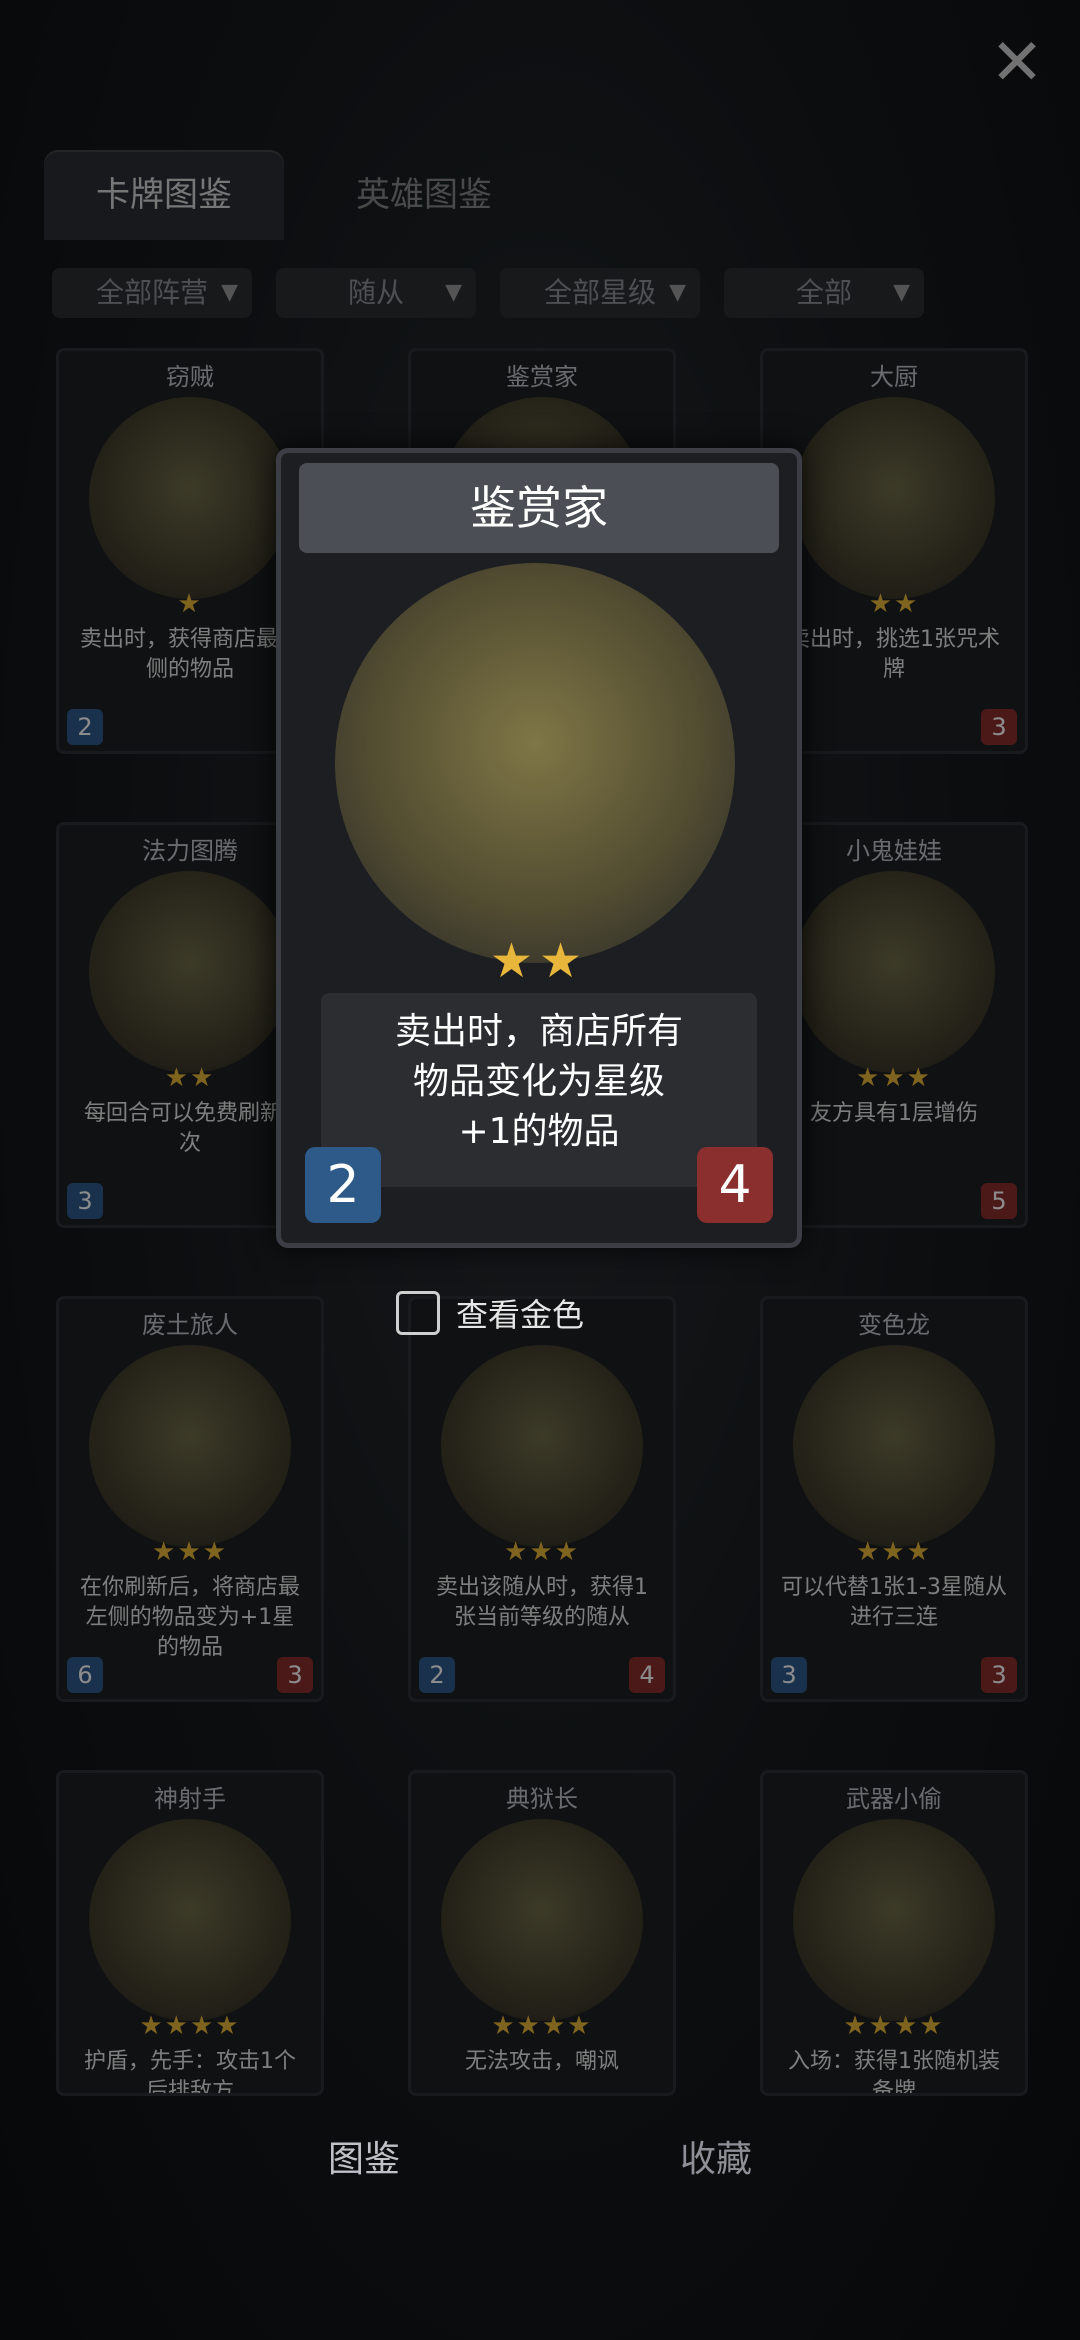  I want to click on modal-desc-line-1: 卖出时，商店所有, so click(538, 1031).